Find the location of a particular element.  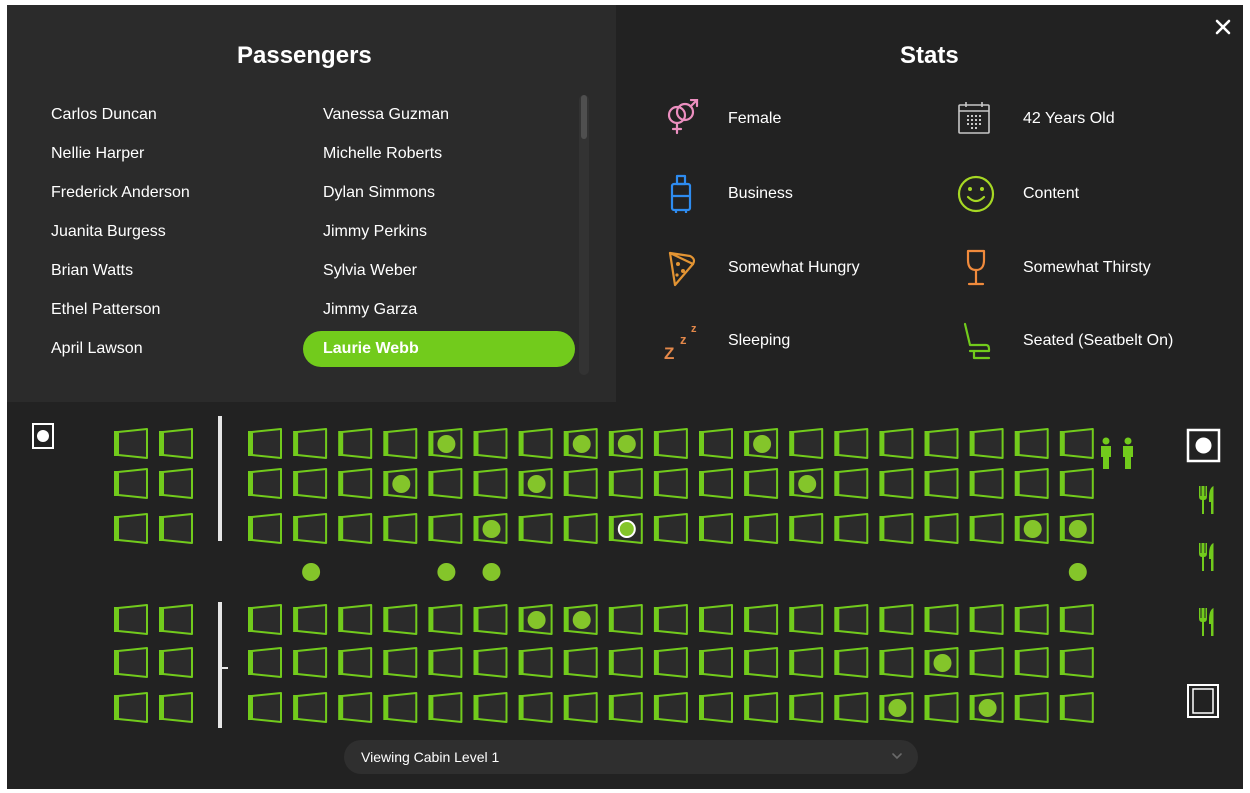

passenger-item: Nellie Harper is located at coordinates (146, 154).